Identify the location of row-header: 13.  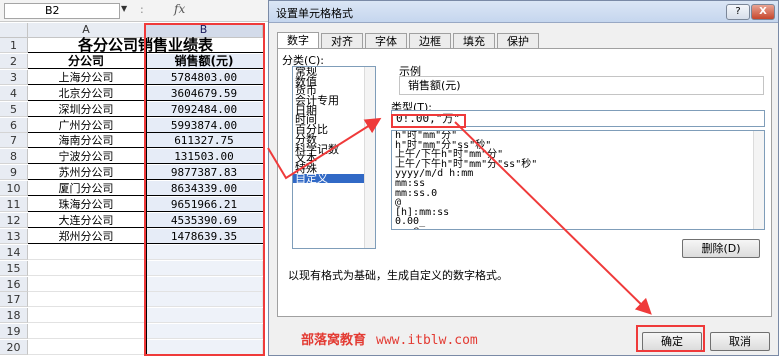
(14, 236).